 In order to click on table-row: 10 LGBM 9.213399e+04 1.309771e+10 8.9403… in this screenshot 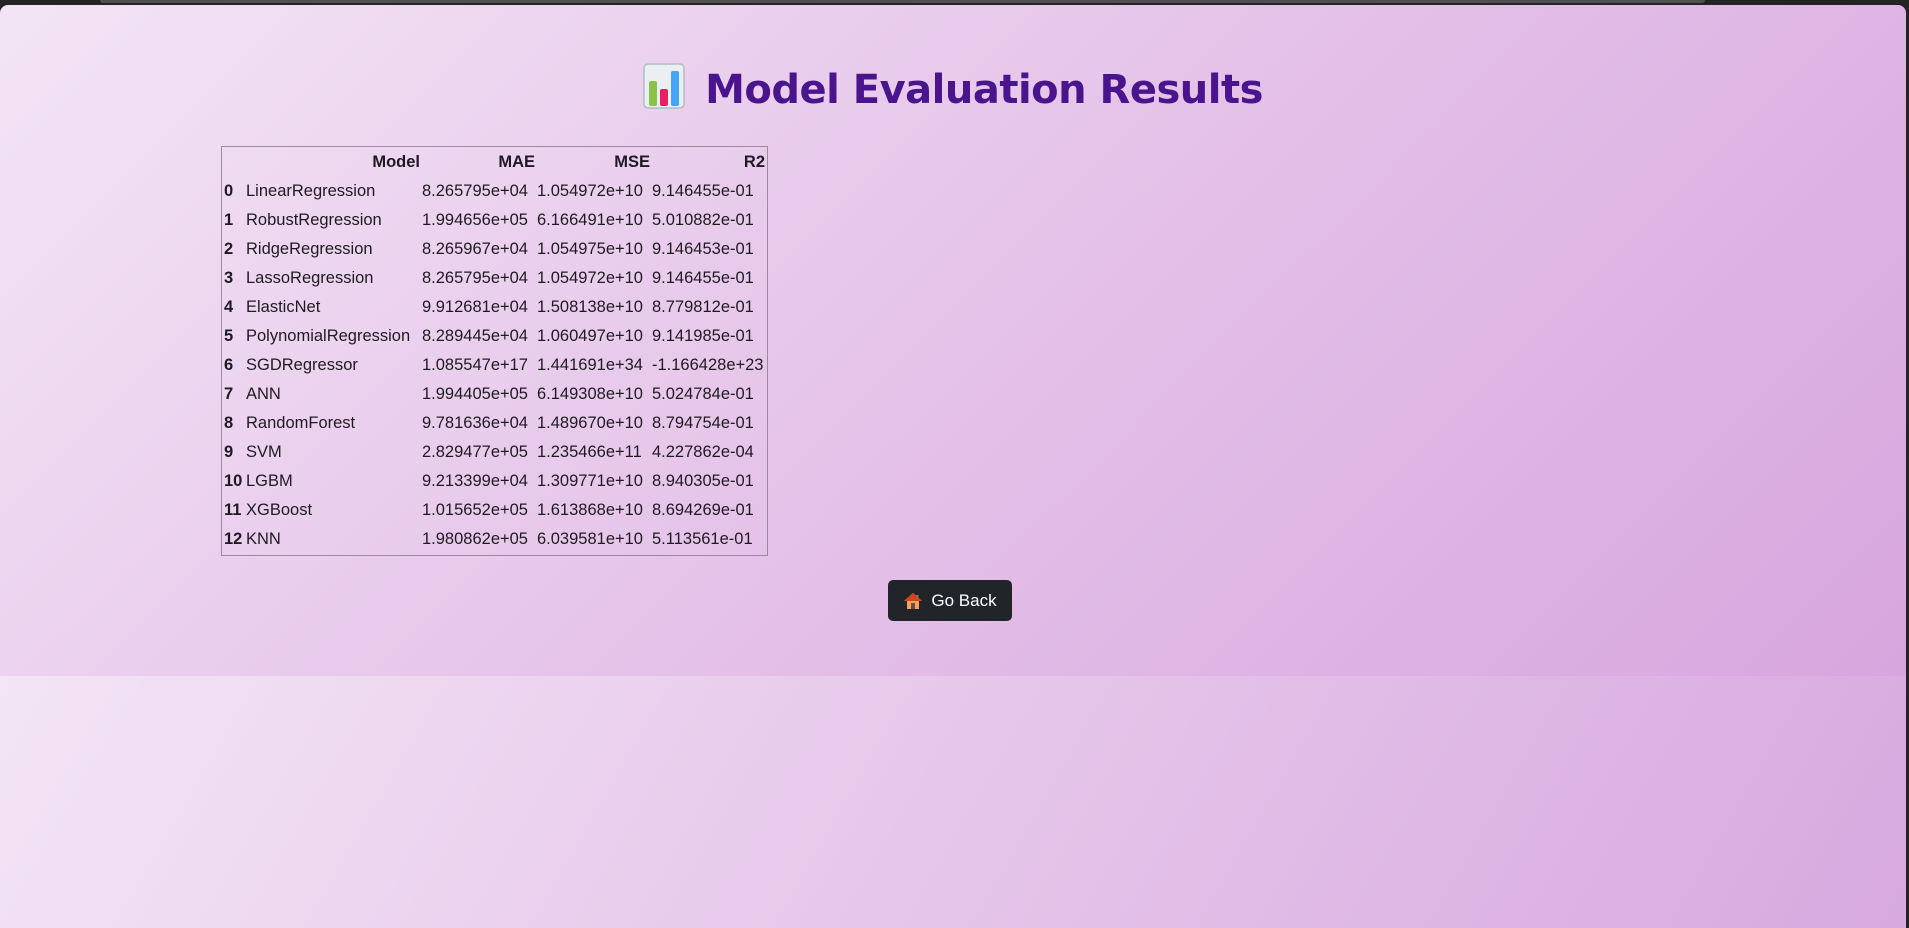, I will do `click(494, 481)`.